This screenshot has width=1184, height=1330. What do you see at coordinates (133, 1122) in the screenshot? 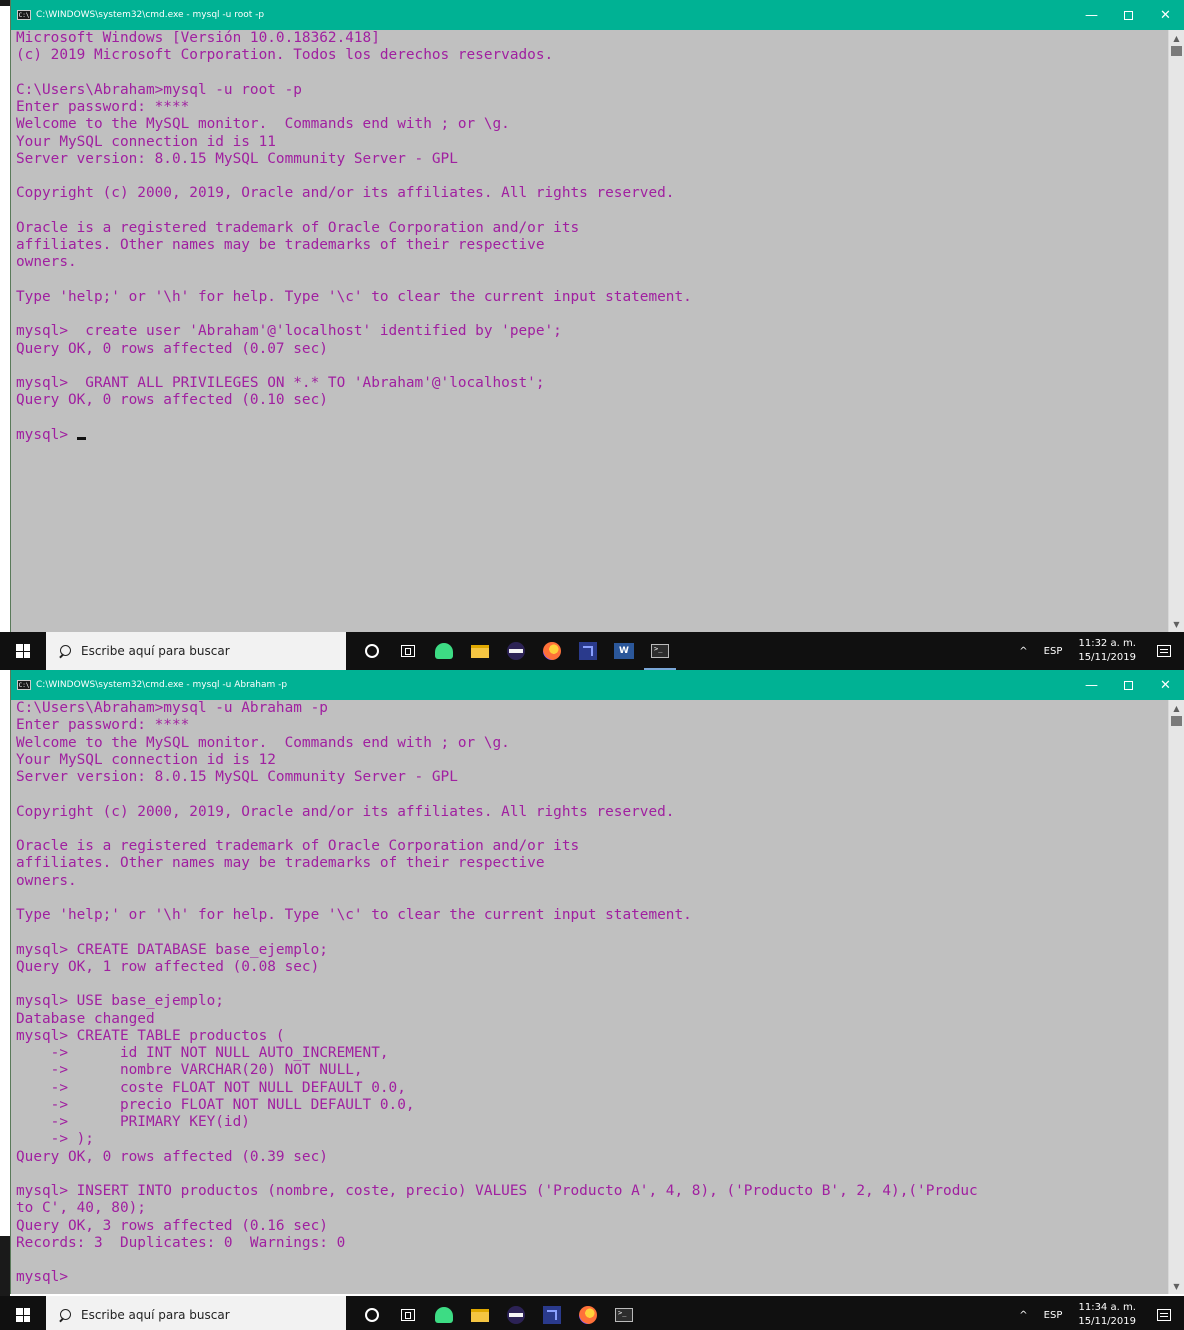
I see `console-line: -> PRIMARY KEY(id)` at bounding box center [133, 1122].